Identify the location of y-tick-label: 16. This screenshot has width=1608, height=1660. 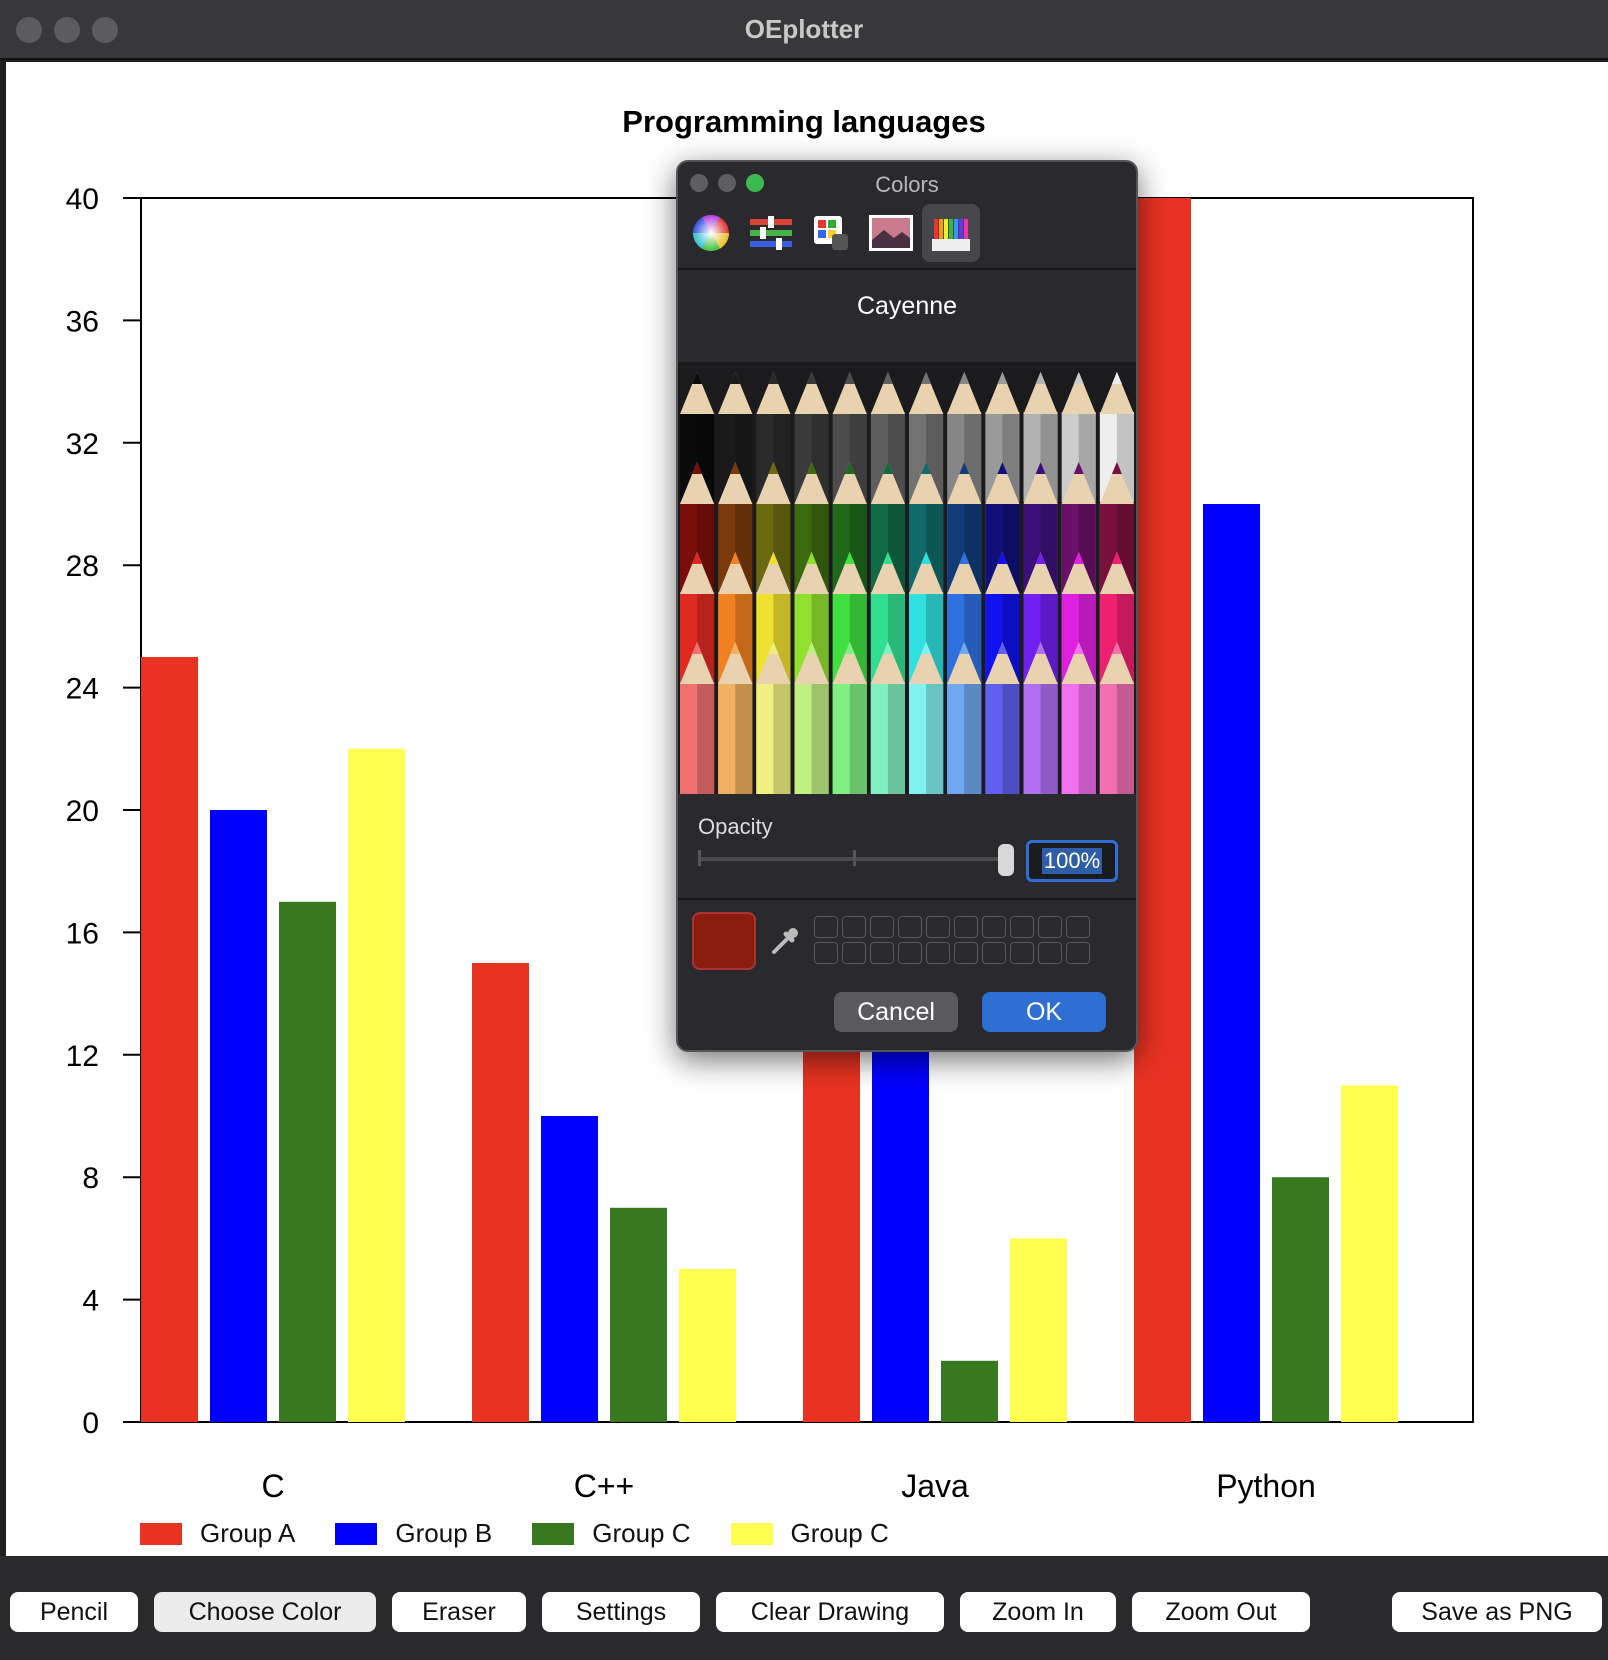
(82, 933).